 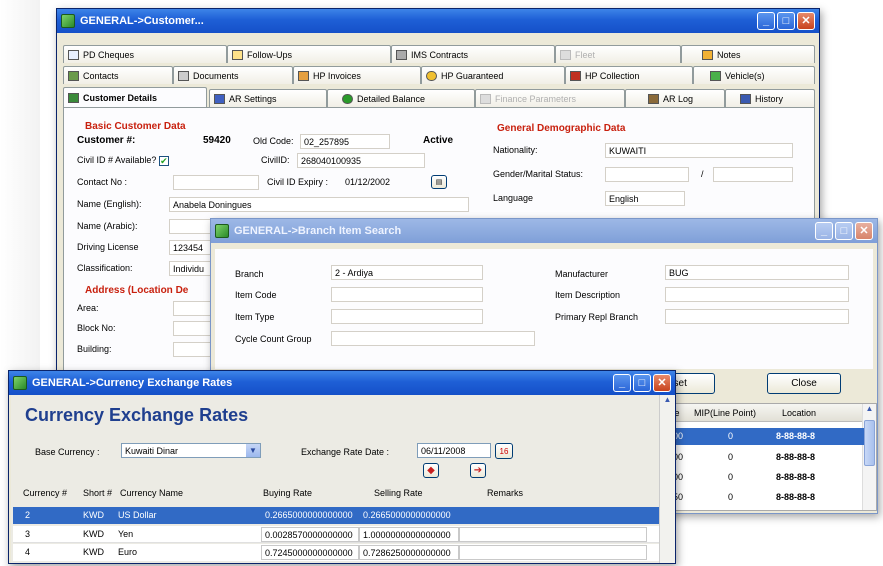 I want to click on tab-hp-invoices: HP Invoices, so click(x=357, y=75).